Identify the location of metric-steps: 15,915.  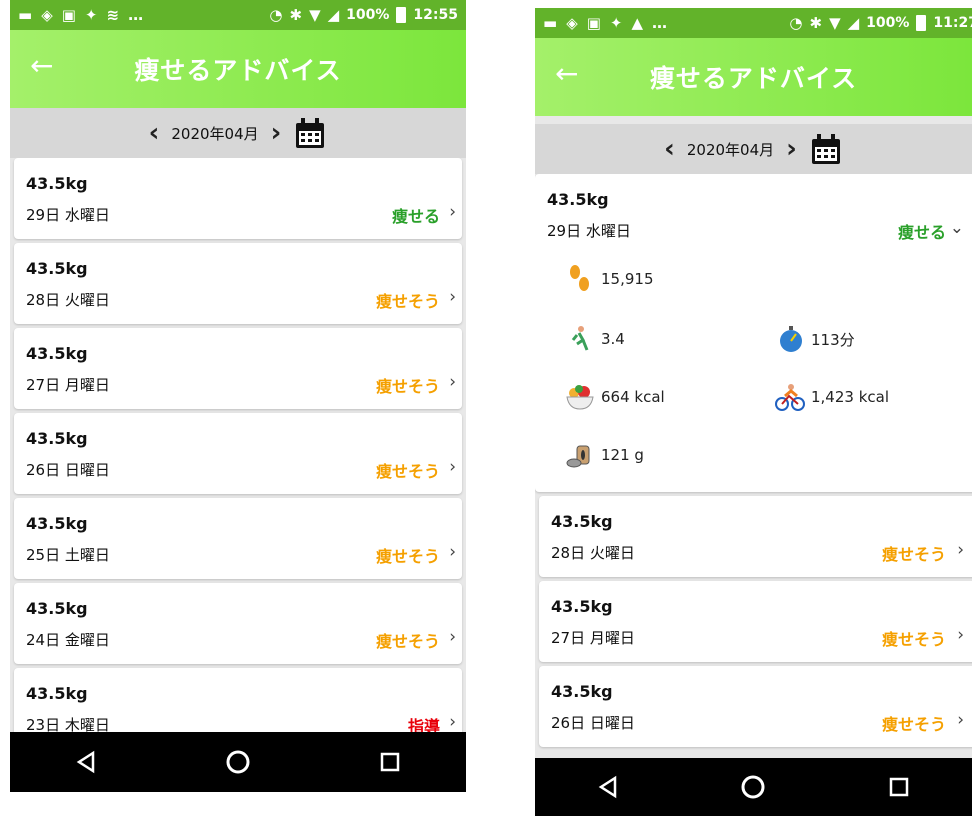
(609, 279).